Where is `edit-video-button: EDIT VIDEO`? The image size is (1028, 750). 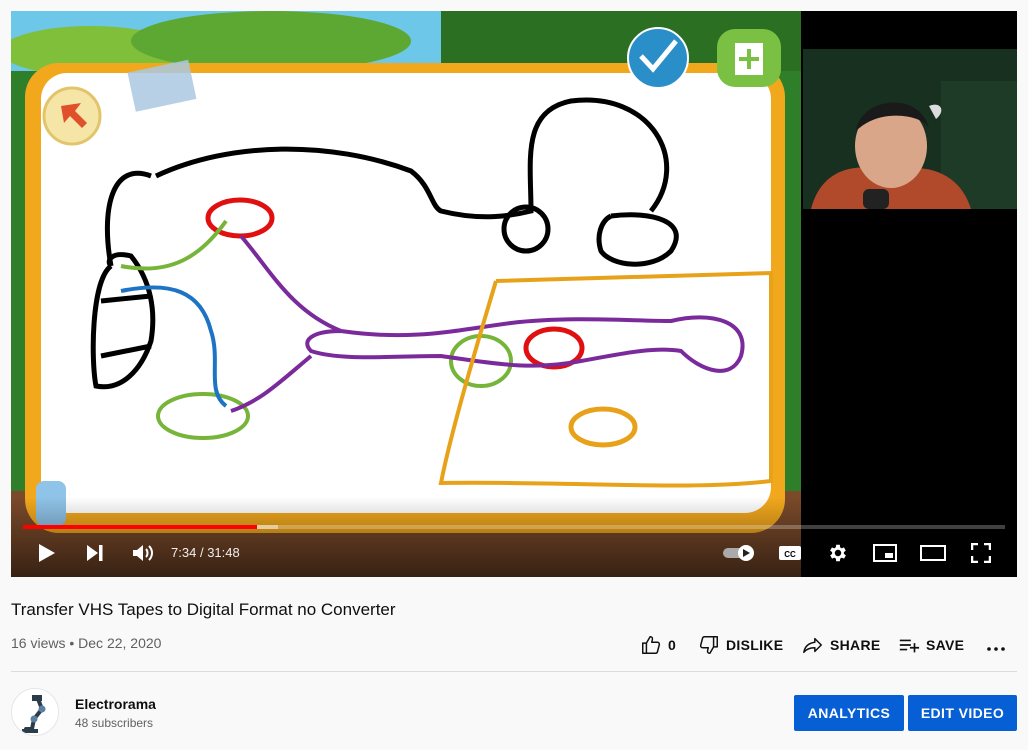 edit-video-button: EDIT VIDEO is located at coordinates (962, 713).